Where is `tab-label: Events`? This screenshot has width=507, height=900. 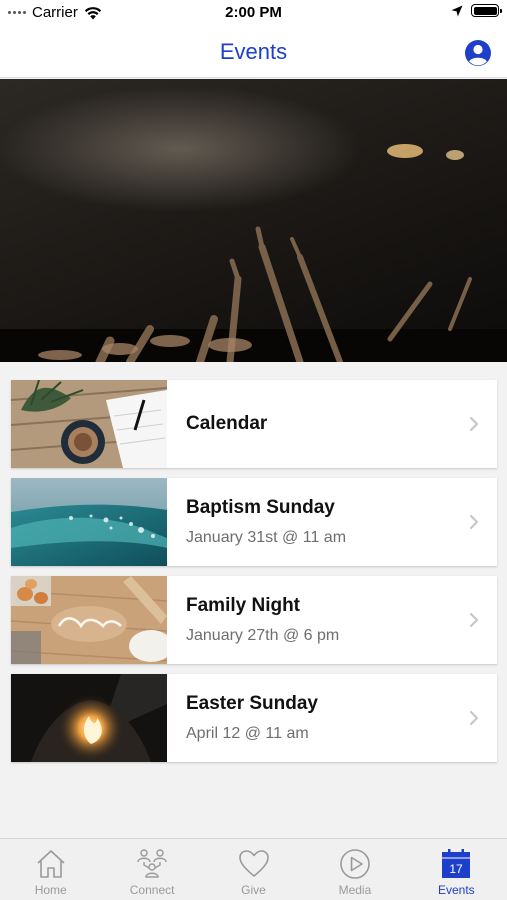
tab-label: Events is located at coordinates (456, 890).